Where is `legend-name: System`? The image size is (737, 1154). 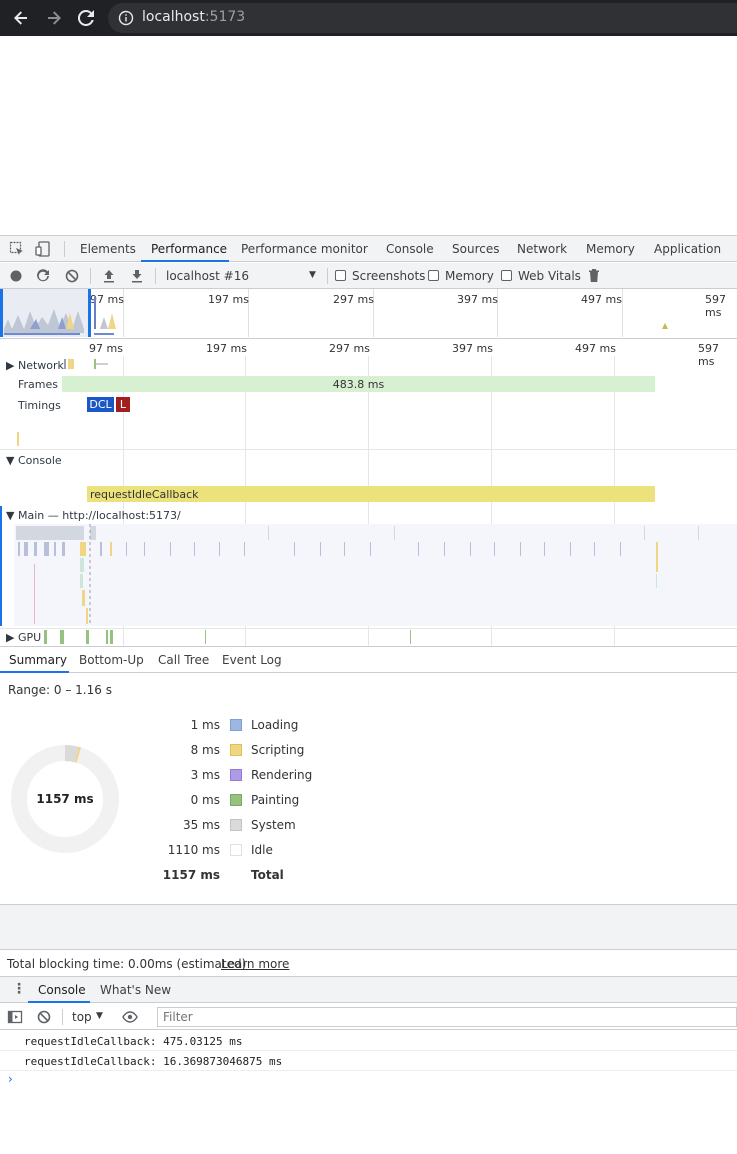 legend-name: System is located at coordinates (273, 825).